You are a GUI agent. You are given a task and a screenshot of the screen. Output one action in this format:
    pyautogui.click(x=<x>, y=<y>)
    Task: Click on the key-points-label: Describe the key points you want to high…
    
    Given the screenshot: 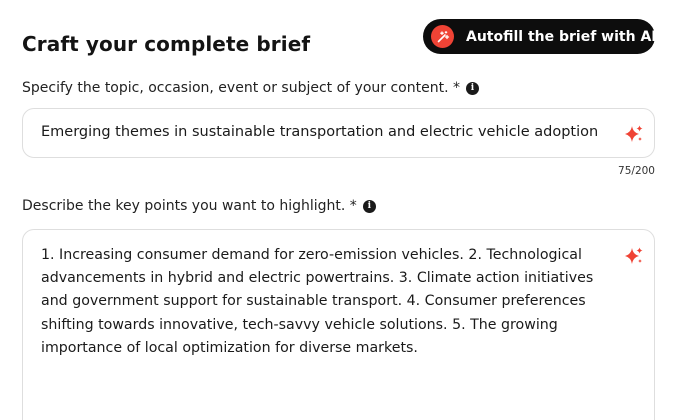 What is the action you would take?
    pyautogui.click(x=199, y=206)
    